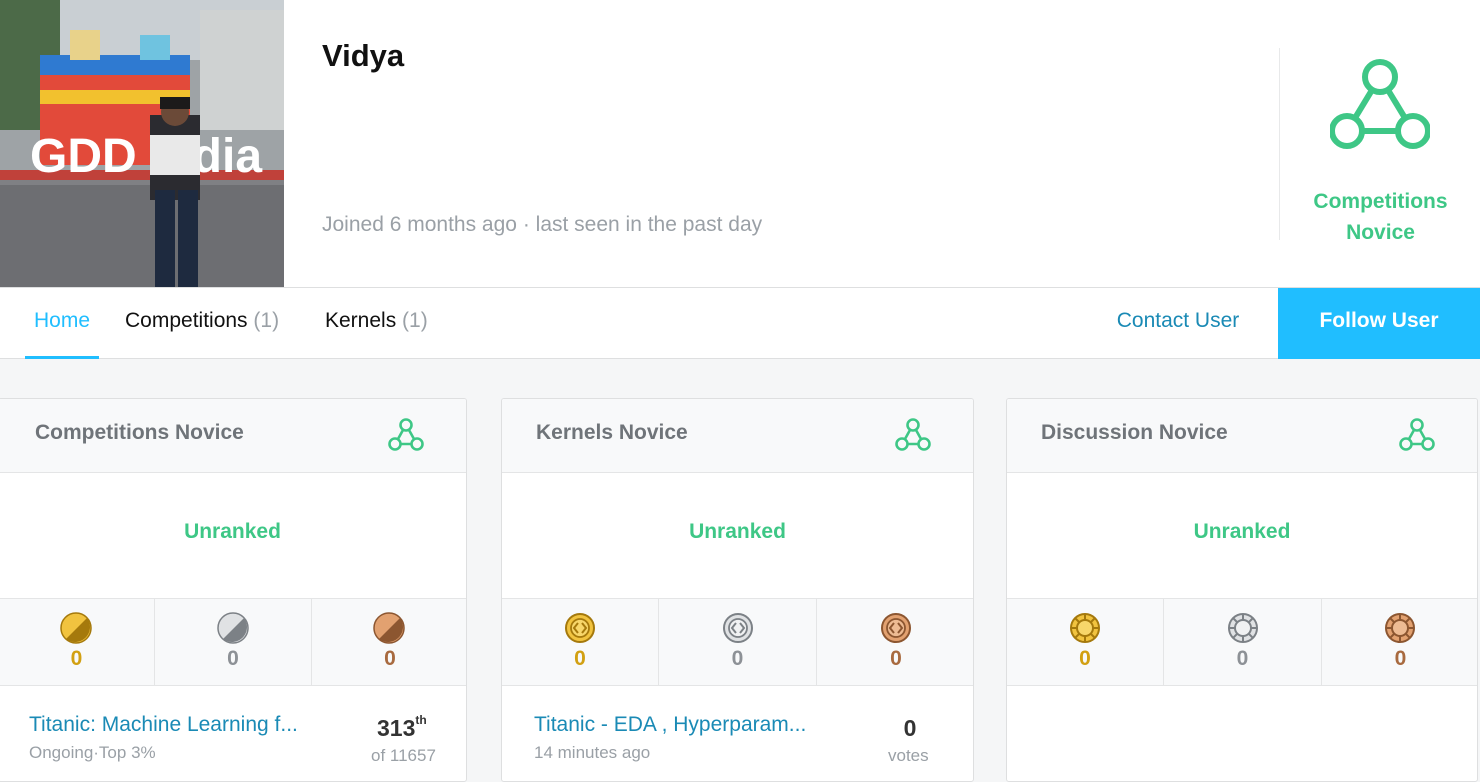  I want to click on tab-competitions: Competitions (1), so click(202, 323).